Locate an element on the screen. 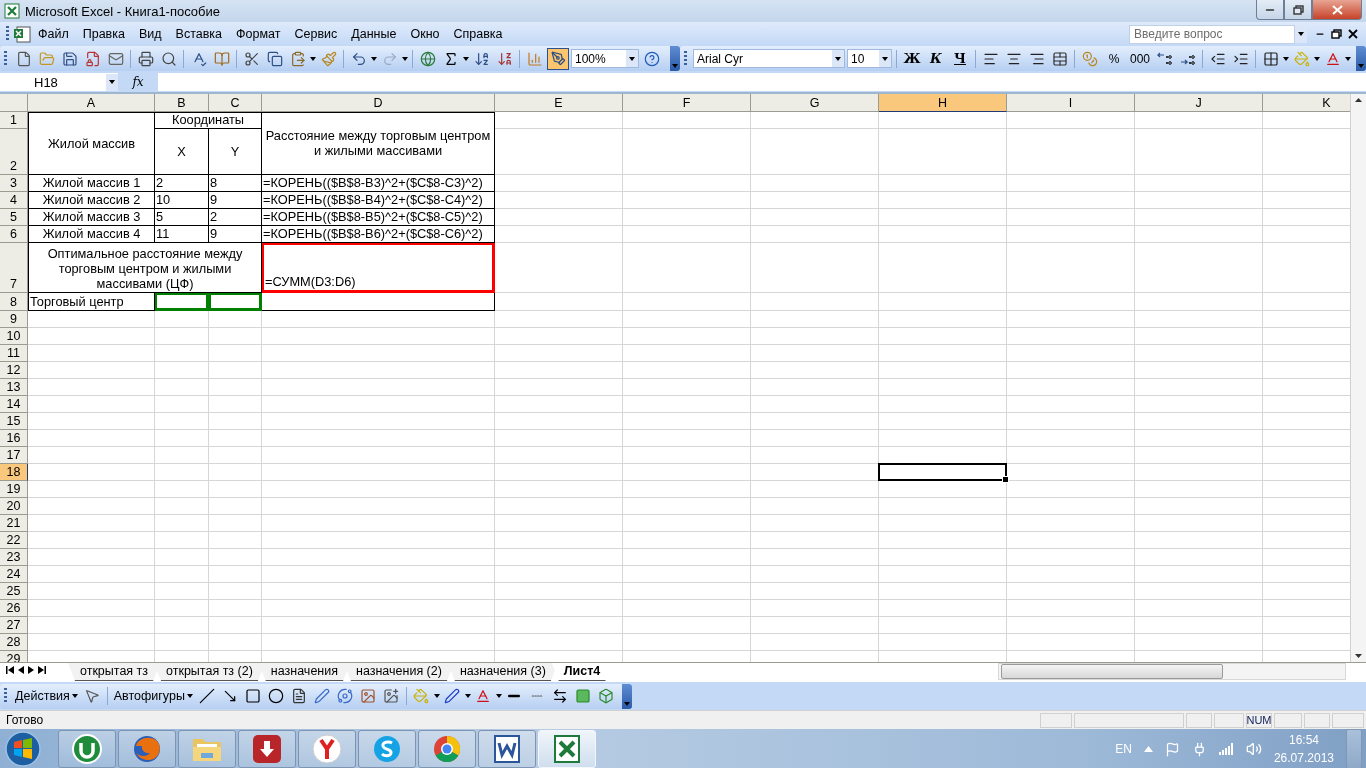 The height and width of the screenshot is (768, 1366). table-cell: =КОРЕНЬ(($B$8-B6)^2+($C$8-C6)^2) is located at coordinates (378, 234).